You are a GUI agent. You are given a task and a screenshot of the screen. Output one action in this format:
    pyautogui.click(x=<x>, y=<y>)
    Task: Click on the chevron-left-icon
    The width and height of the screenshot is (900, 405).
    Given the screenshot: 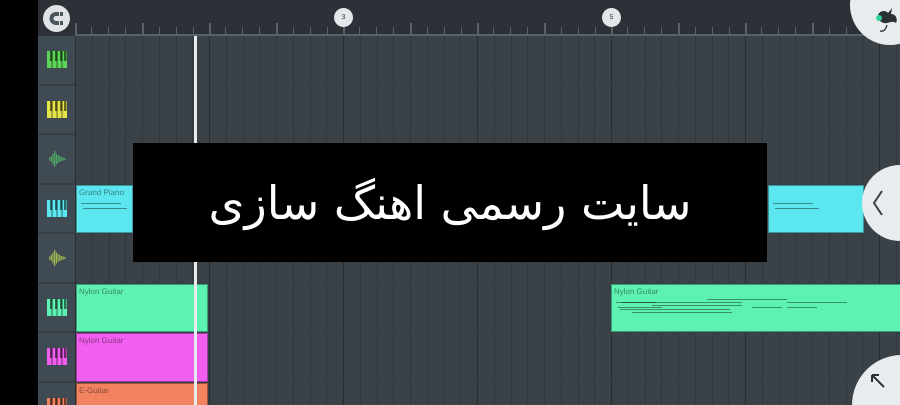 What is the action you would take?
    pyautogui.click(x=878, y=203)
    